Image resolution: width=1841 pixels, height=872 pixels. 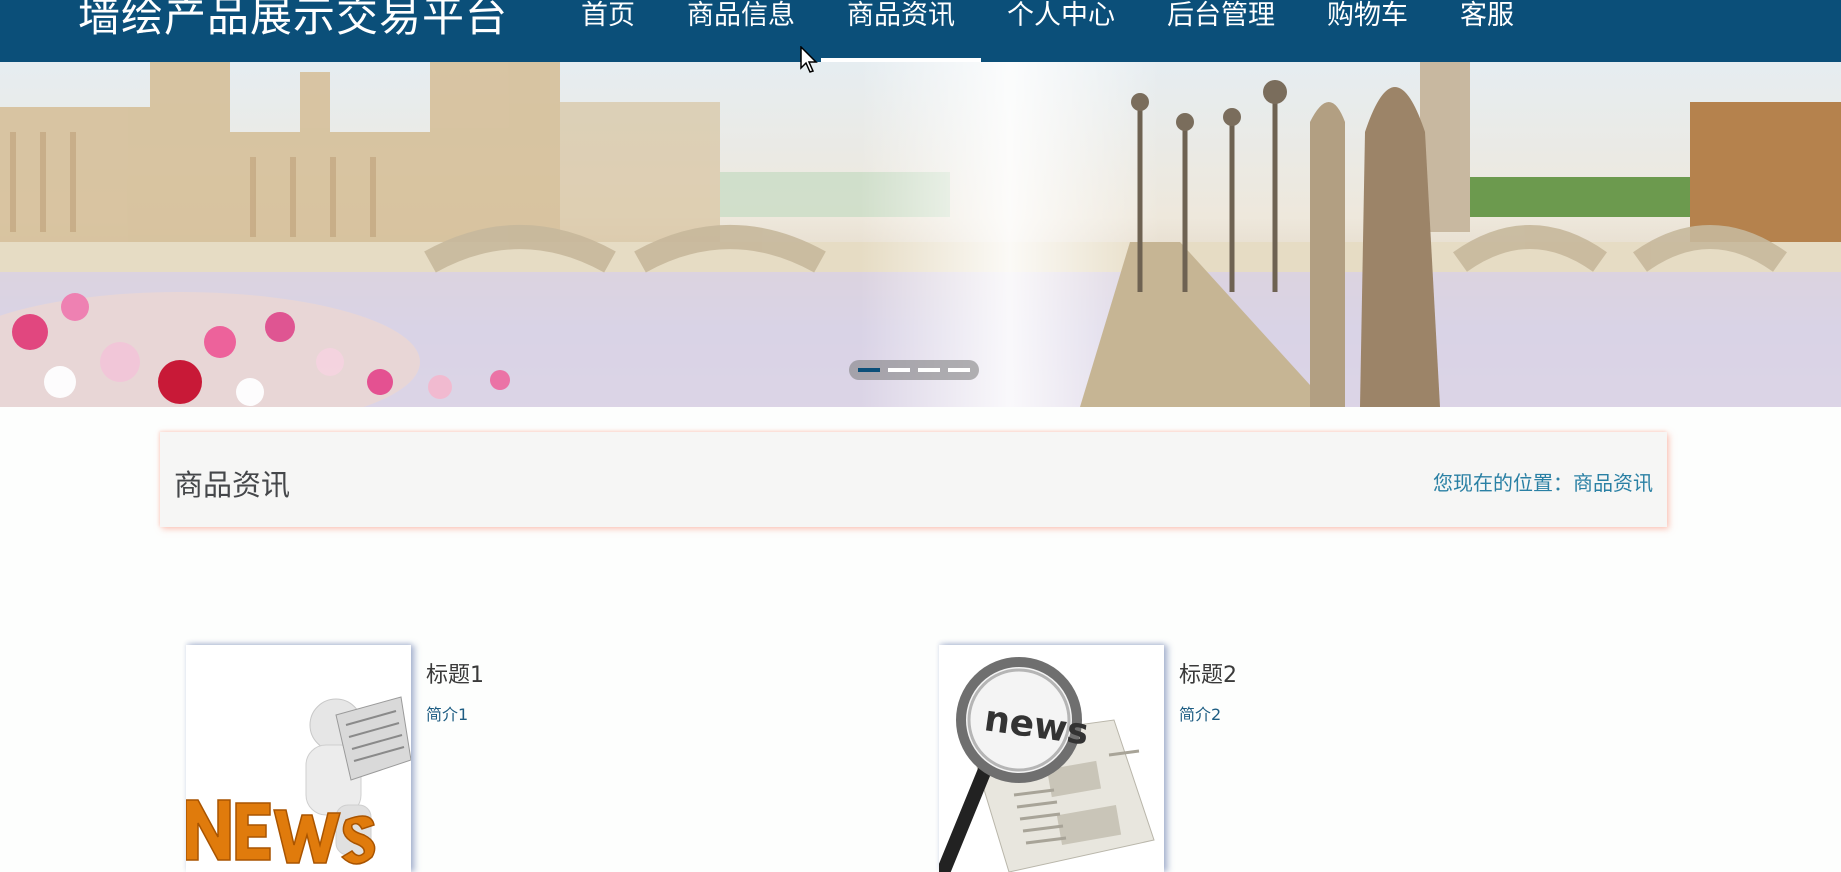 What do you see at coordinates (1208, 673) in the screenshot?
I see `news-title: 标题2` at bounding box center [1208, 673].